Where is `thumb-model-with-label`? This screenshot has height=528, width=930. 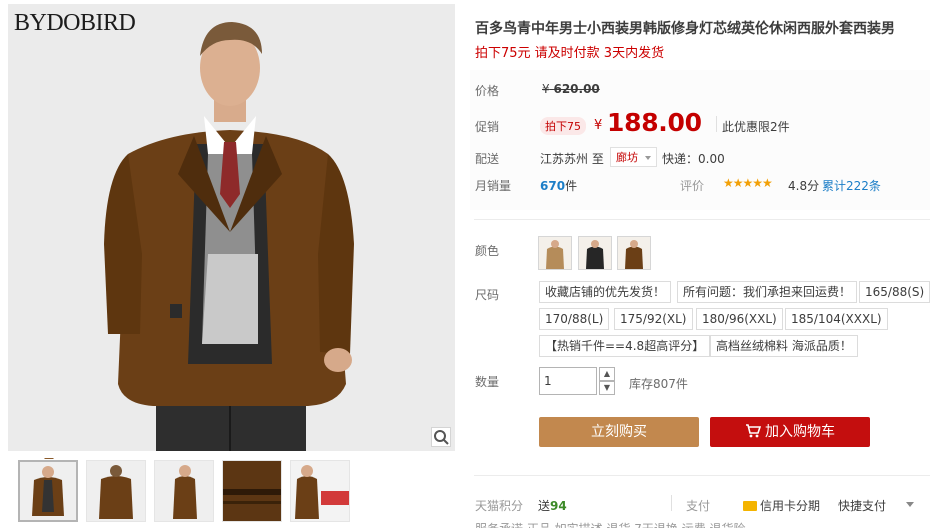 thumb-model-with-label is located at coordinates (320, 491).